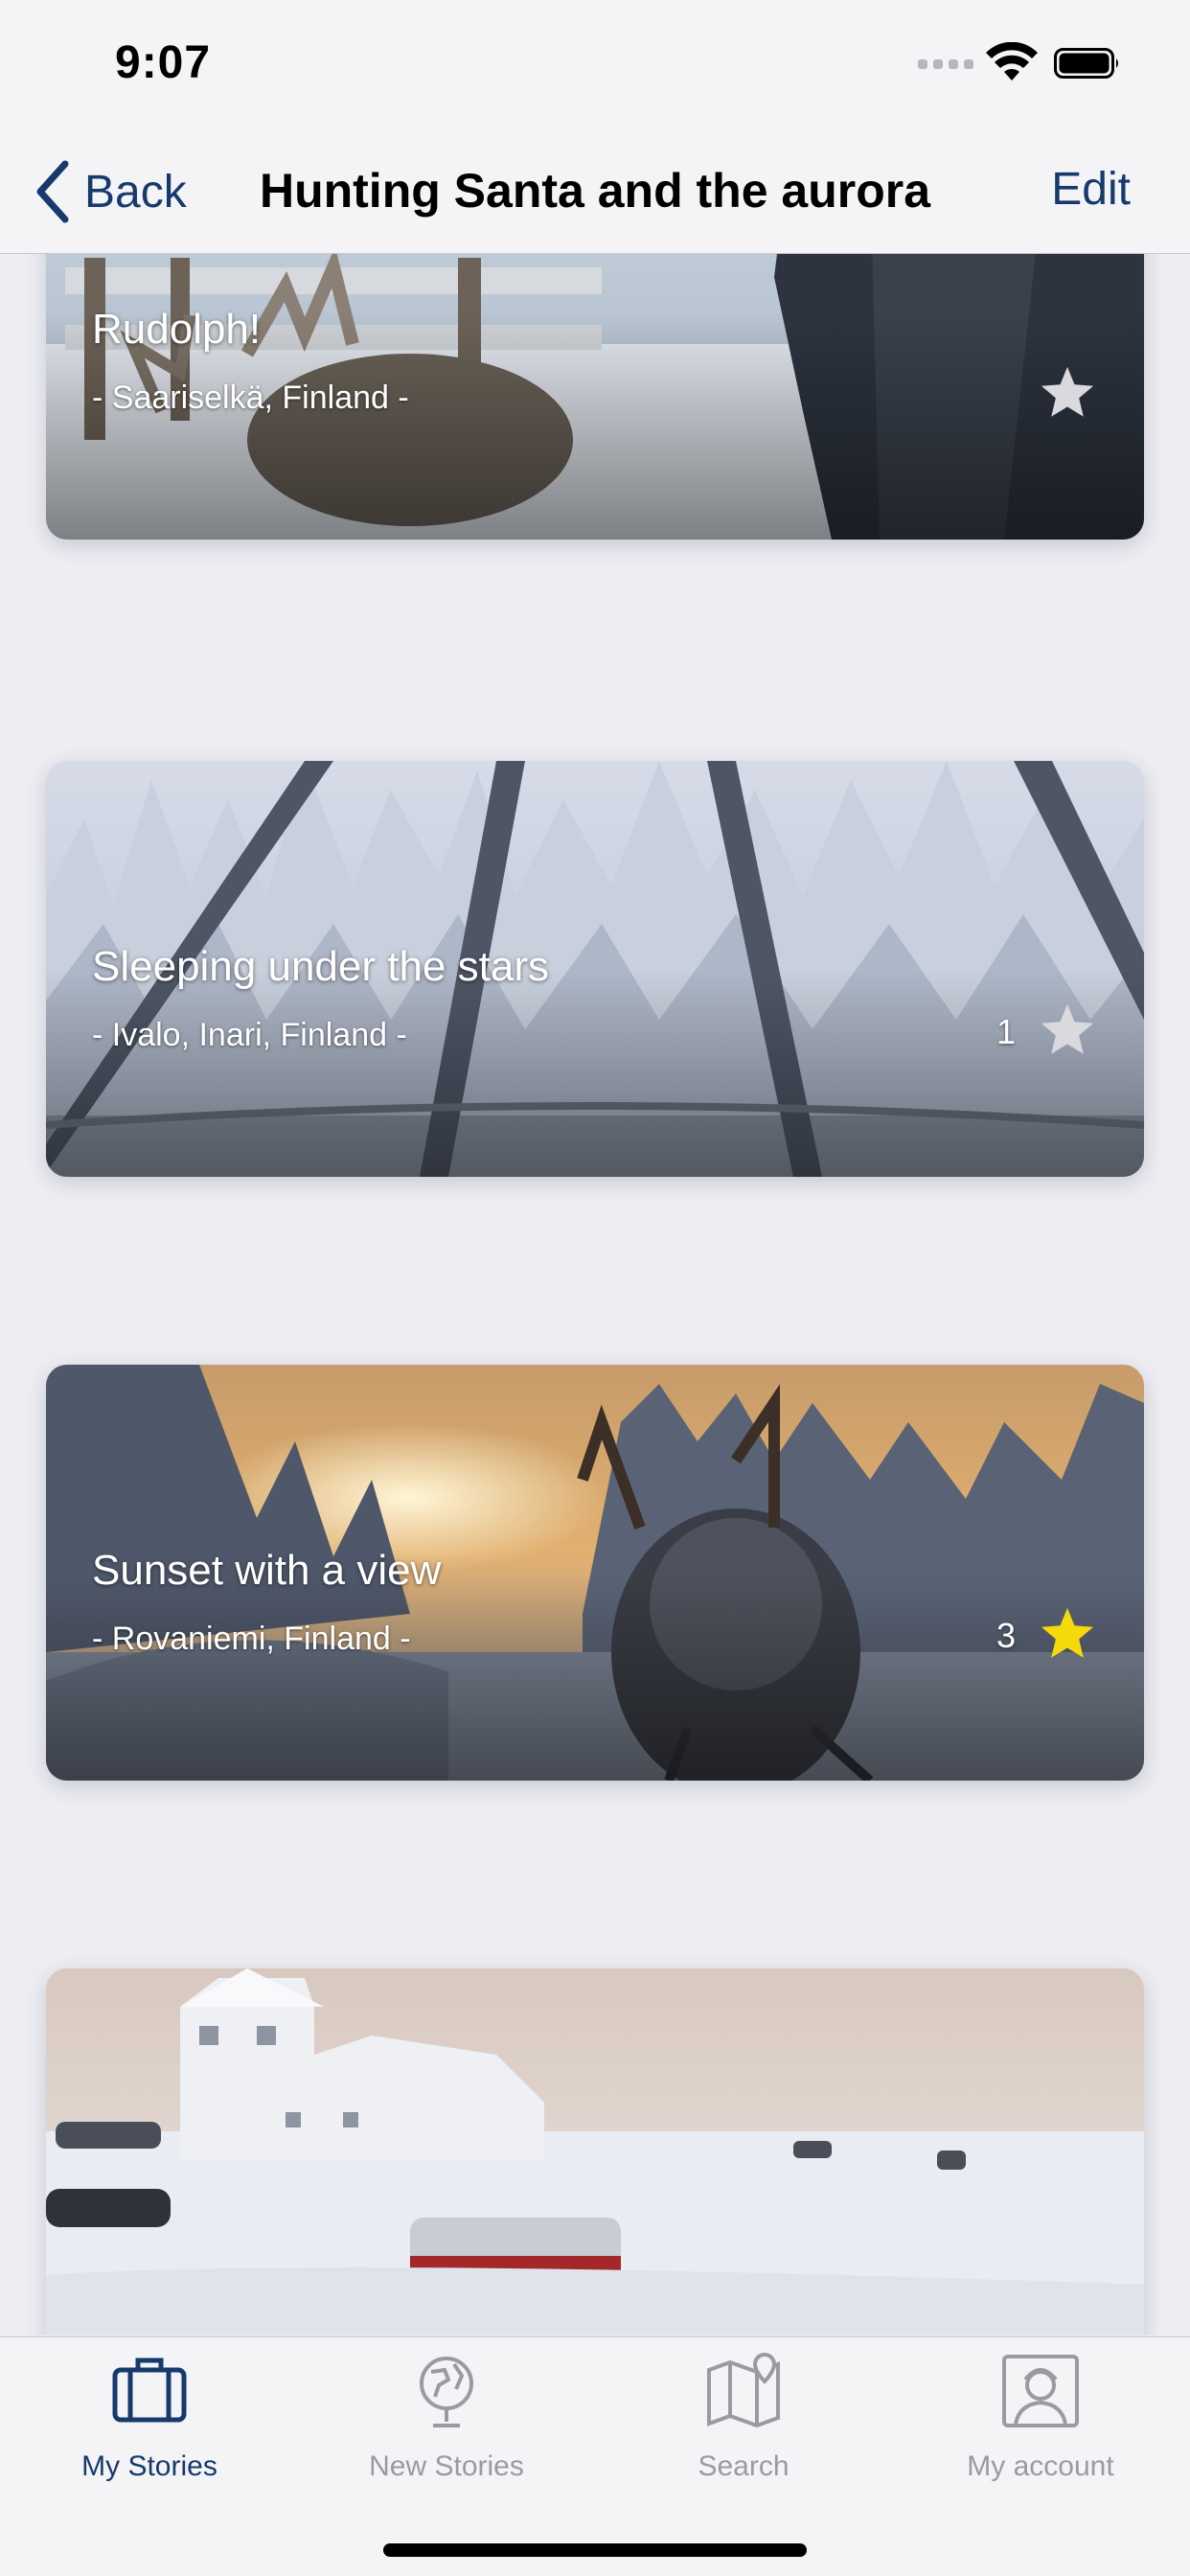 The image size is (1190, 2576). Describe the element at coordinates (744, 2466) in the screenshot. I see `tab-label: Search` at that location.